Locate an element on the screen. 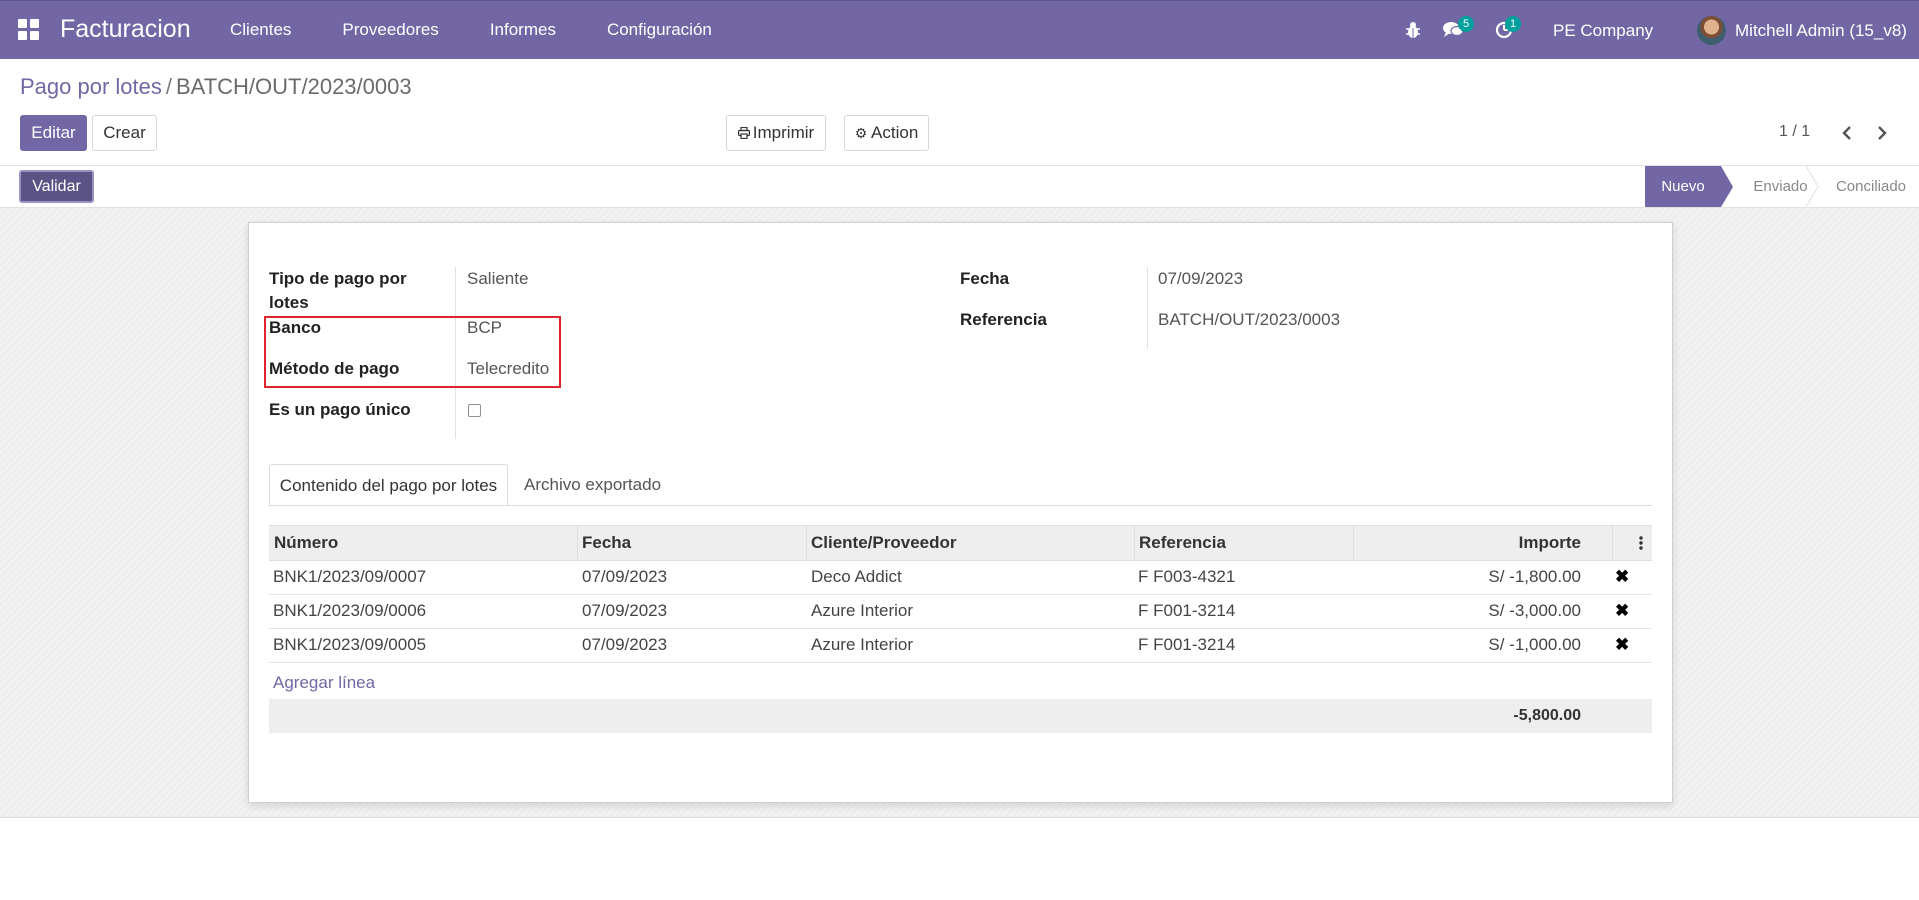 This screenshot has width=1919, height=900. batch-type-value: Saliente is located at coordinates (497, 279).